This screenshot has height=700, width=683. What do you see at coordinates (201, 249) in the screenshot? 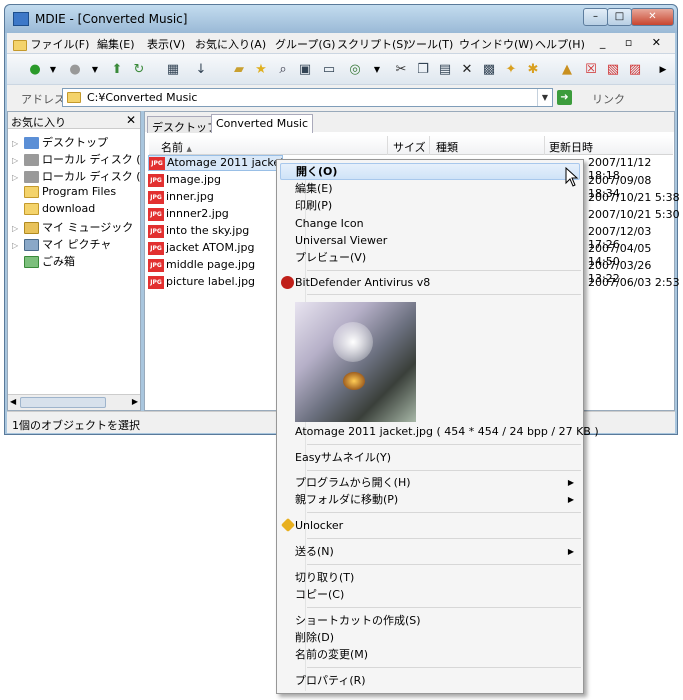
I see `file-row: JPG jacket ATOM.jpg` at bounding box center [201, 249].